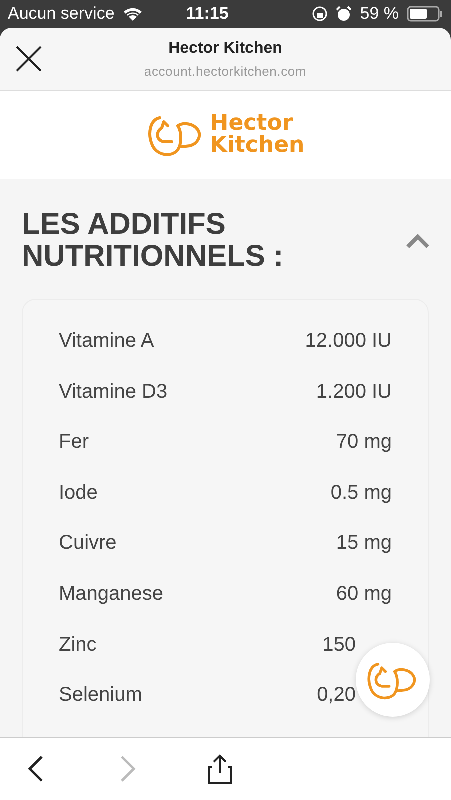 This screenshot has width=451, height=800. Describe the element at coordinates (132, 14) in the screenshot. I see `wifi-icon` at that location.